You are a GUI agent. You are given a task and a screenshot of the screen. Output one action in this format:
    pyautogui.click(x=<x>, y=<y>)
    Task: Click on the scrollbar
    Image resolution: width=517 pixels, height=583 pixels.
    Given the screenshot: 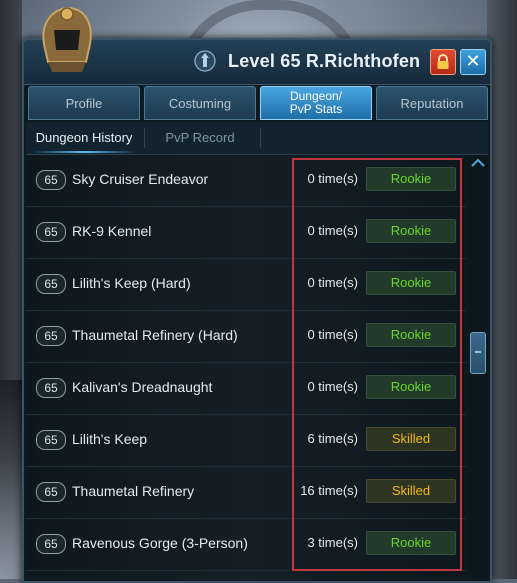 What is the action you would take?
    pyautogui.click(x=478, y=368)
    